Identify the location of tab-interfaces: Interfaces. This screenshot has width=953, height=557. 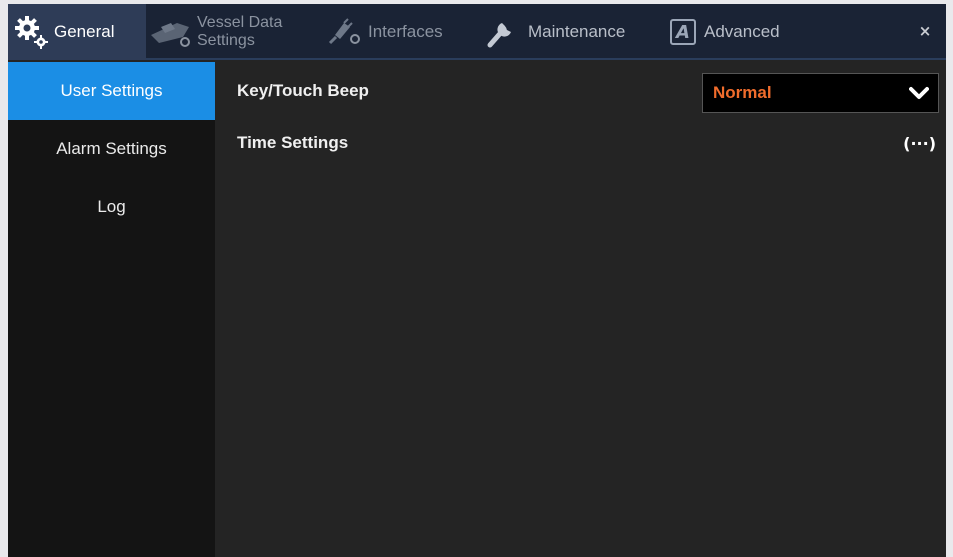
(401, 32).